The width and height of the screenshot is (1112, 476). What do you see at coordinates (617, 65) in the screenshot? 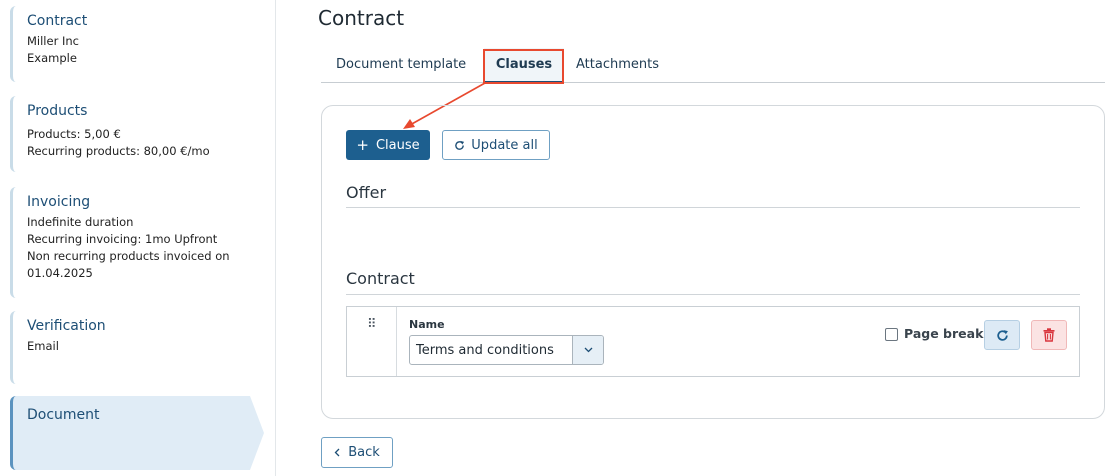
I see `tab-attachments: Attachments` at bounding box center [617, 65].